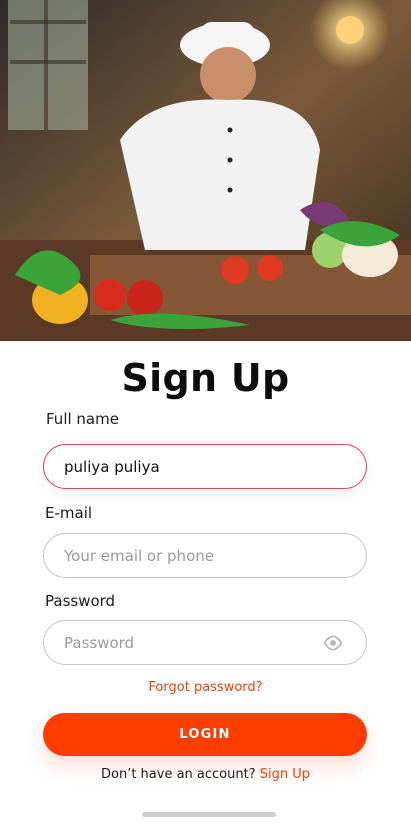 This screenshot has height=825, width=411. I want to click on eye-icon, so click(333, 643).